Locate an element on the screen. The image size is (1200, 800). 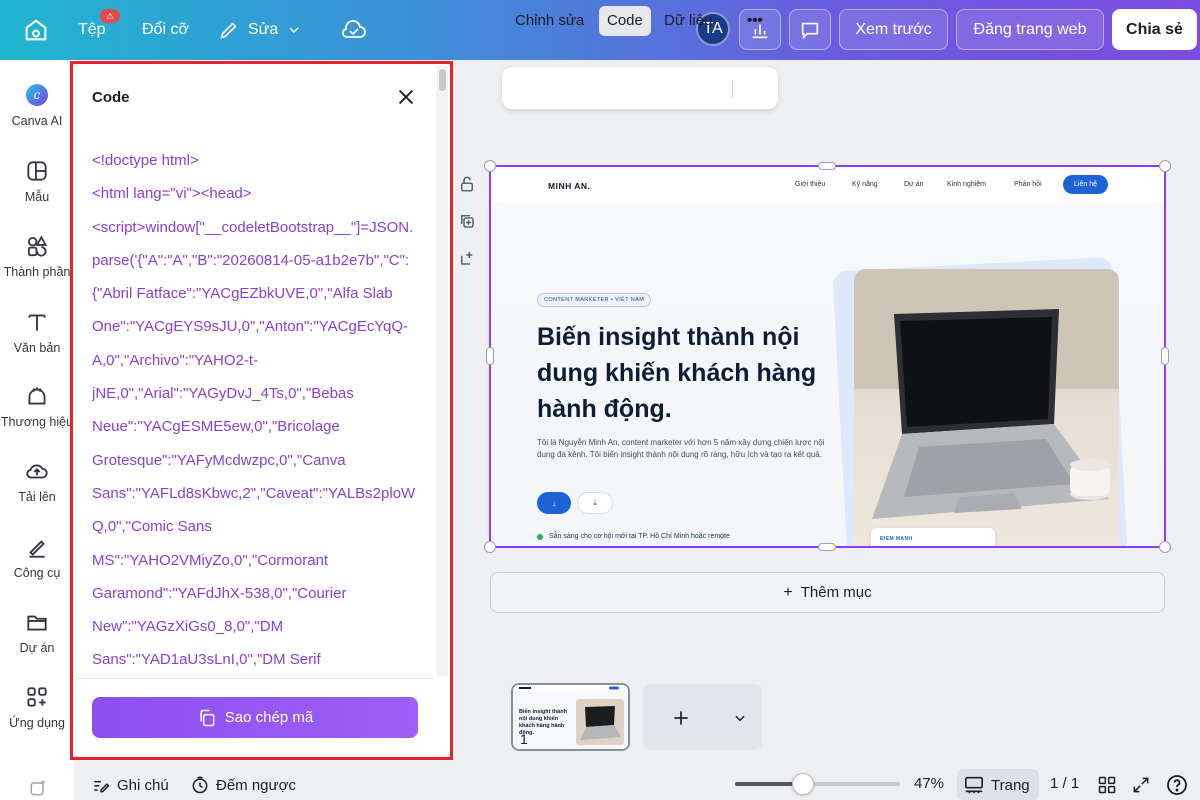
code-line: jNE,0","Arial":"YAGyDvJ_4Ts,0","Bebas is located at coordinates (223, 394).